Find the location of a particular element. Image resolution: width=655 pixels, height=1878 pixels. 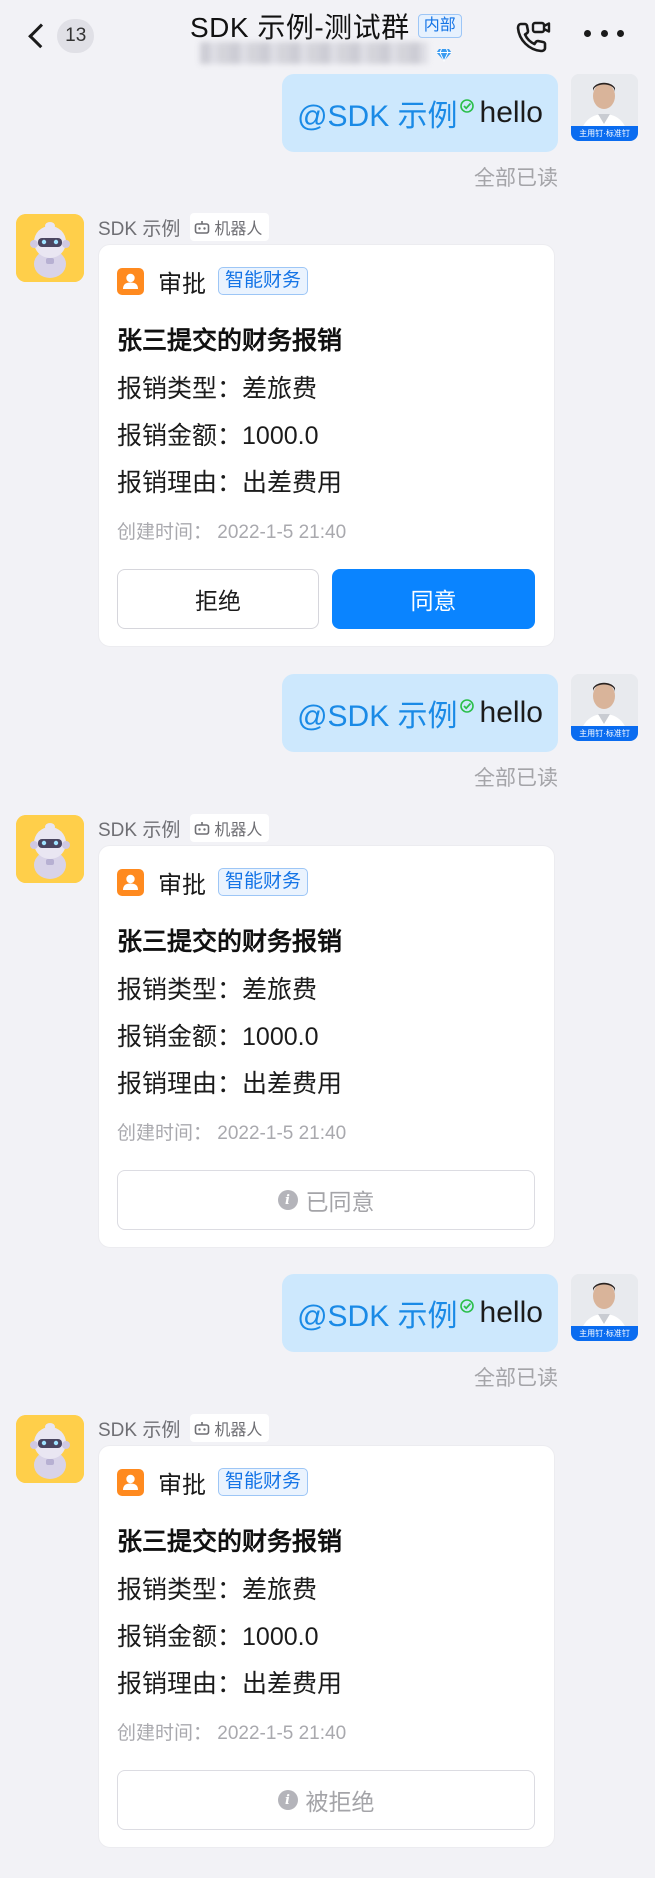

chat-title: SDK 示例-测试群 is located at coordinates (300, 27).